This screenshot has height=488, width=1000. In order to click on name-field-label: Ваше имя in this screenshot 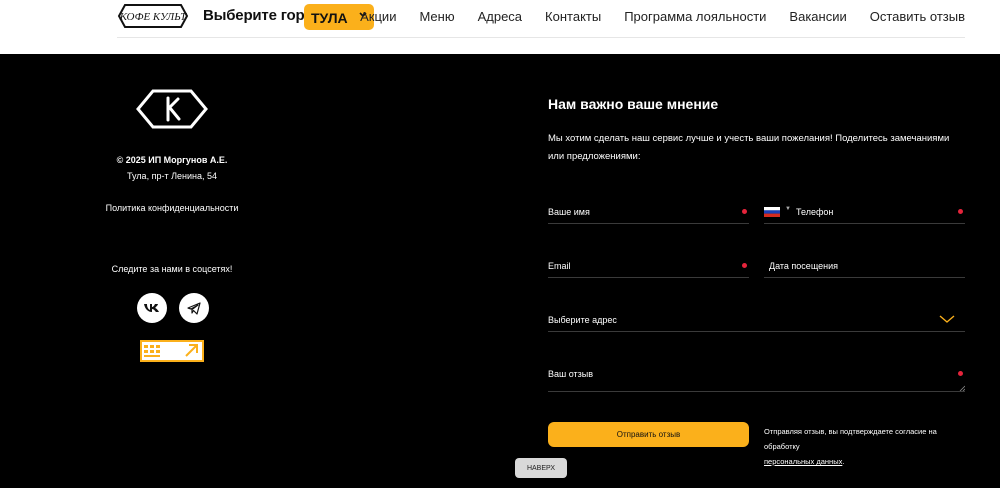, I will do `click(569, 212)`.